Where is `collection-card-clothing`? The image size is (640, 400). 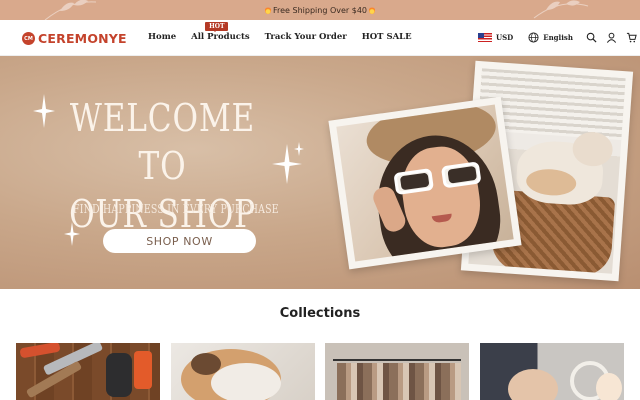
collection-card-clothing is located at coordinates (397, 371).